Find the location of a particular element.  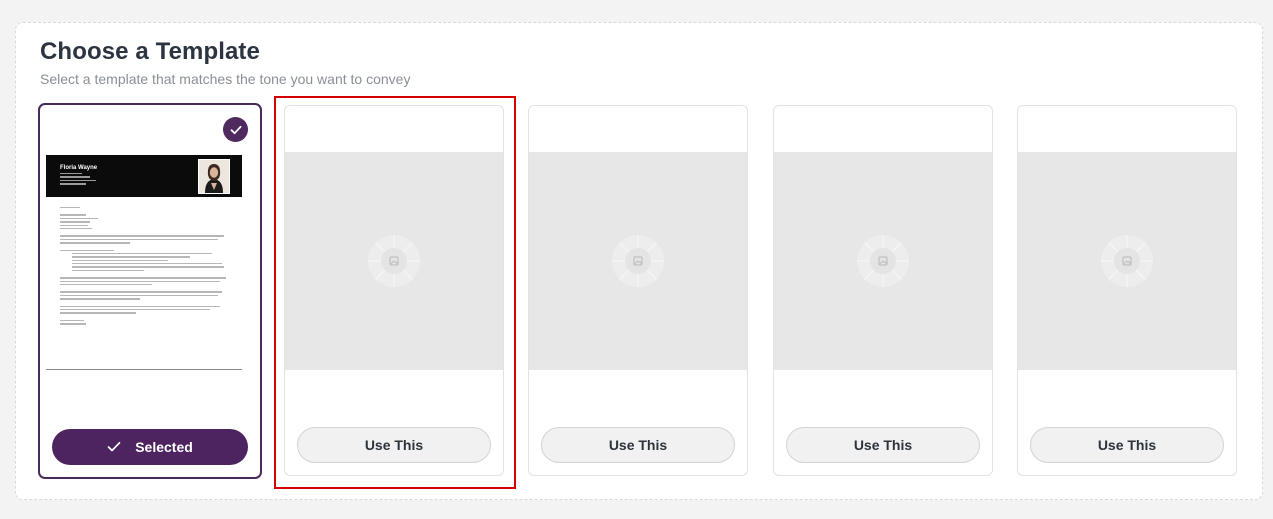

template-card-3: Use This is located at coordinates (638, 290).